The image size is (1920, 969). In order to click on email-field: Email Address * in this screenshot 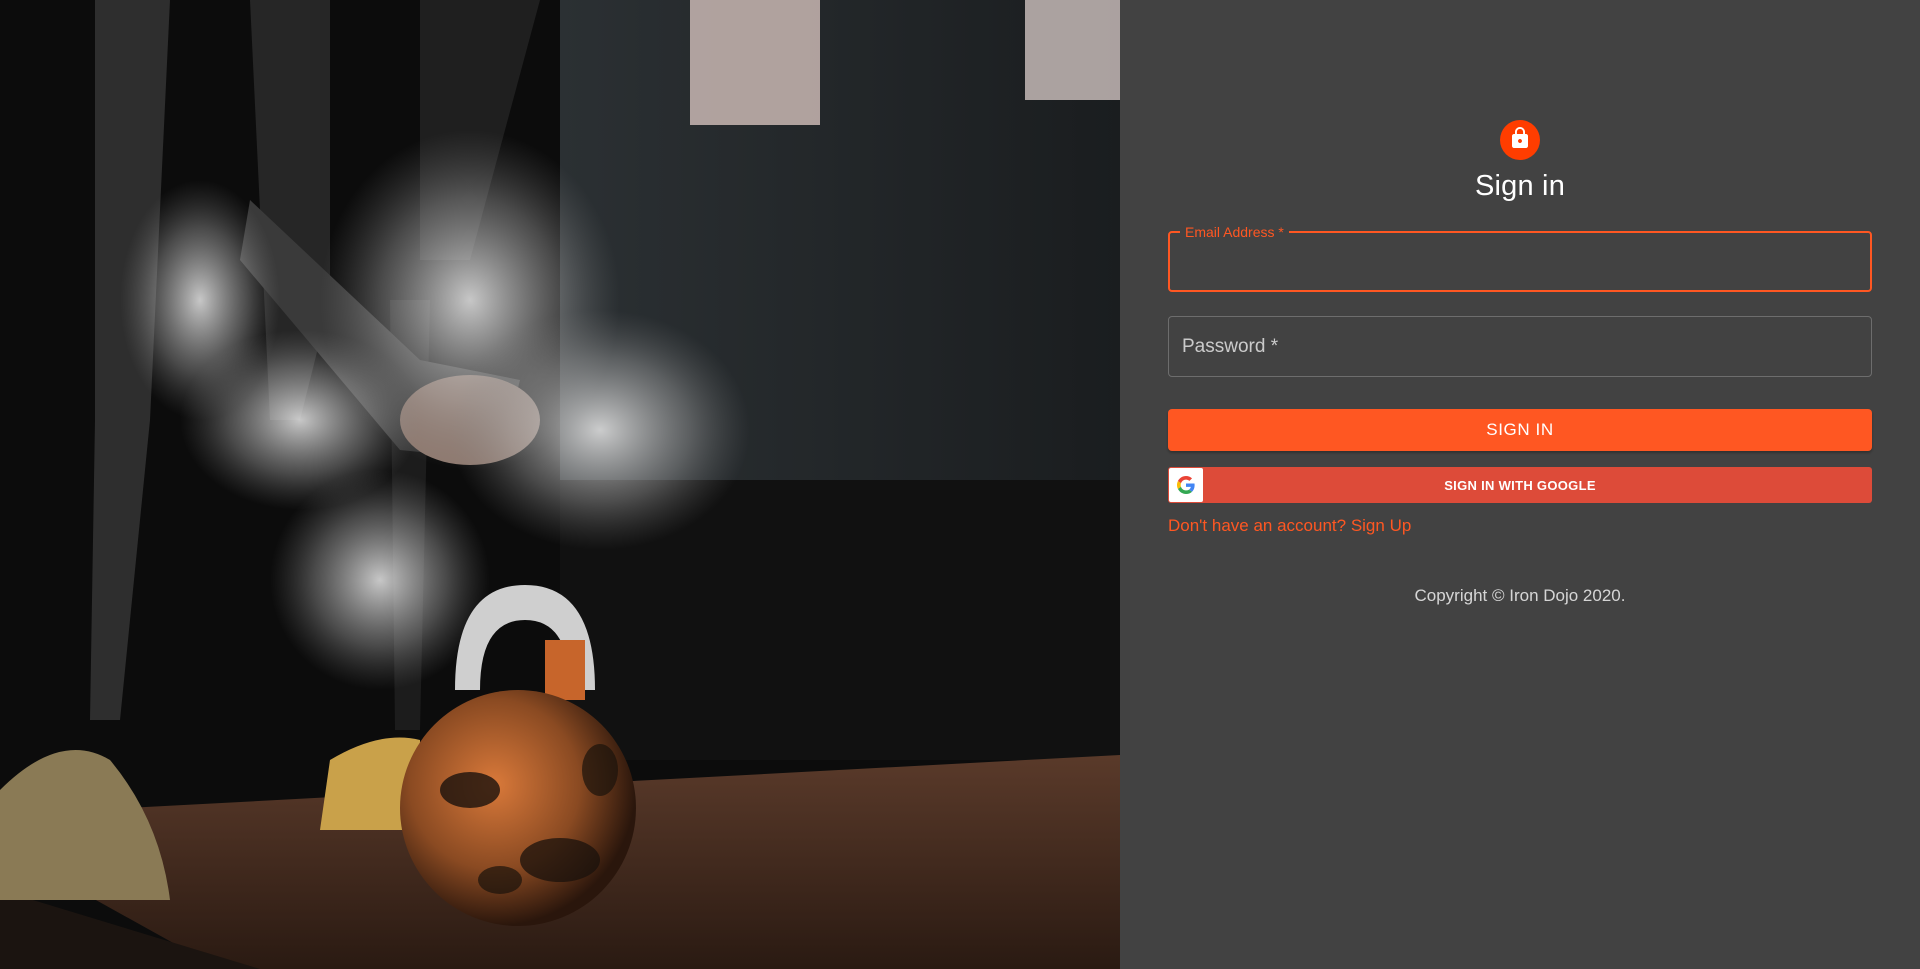, I will do `click(1520, 258)`.